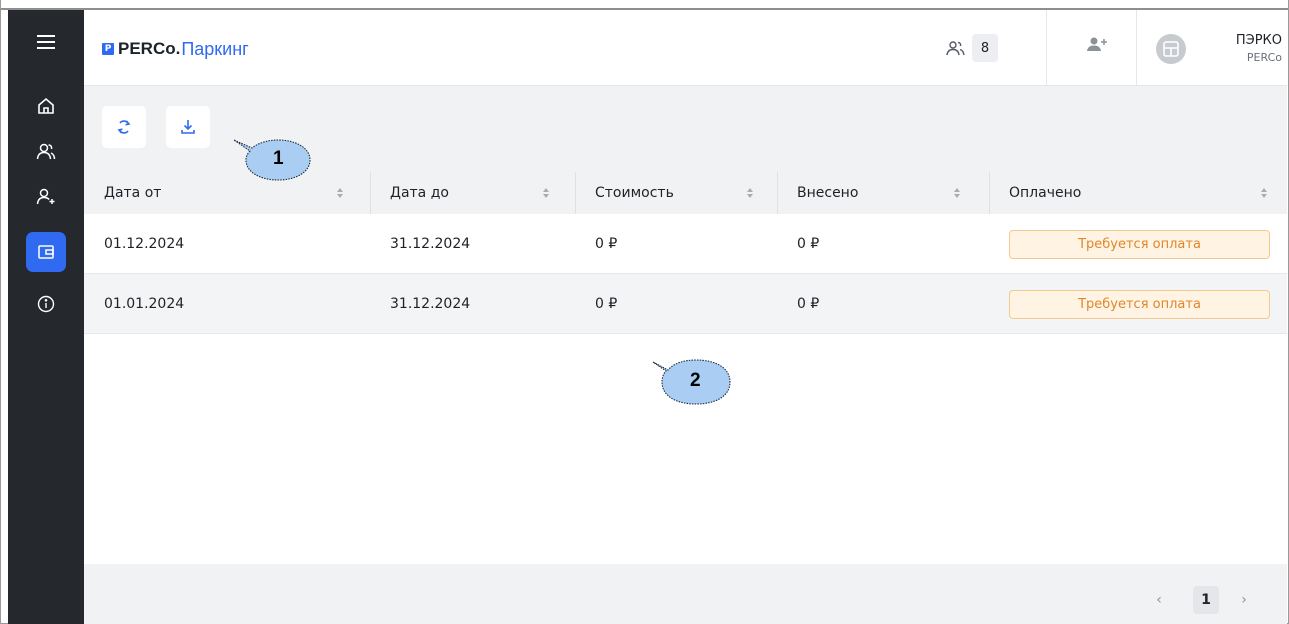  I want to click on online-users: 8, so click(972, 48).